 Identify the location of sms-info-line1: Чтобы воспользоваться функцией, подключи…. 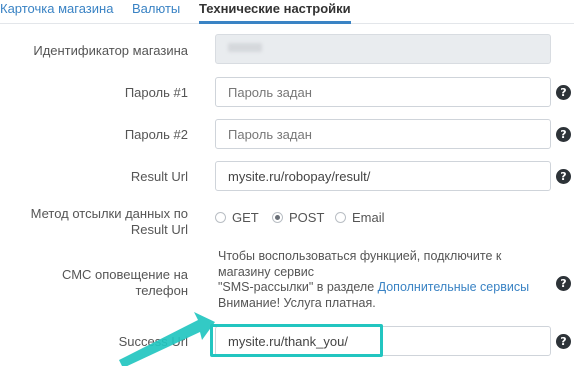
(360, 256).